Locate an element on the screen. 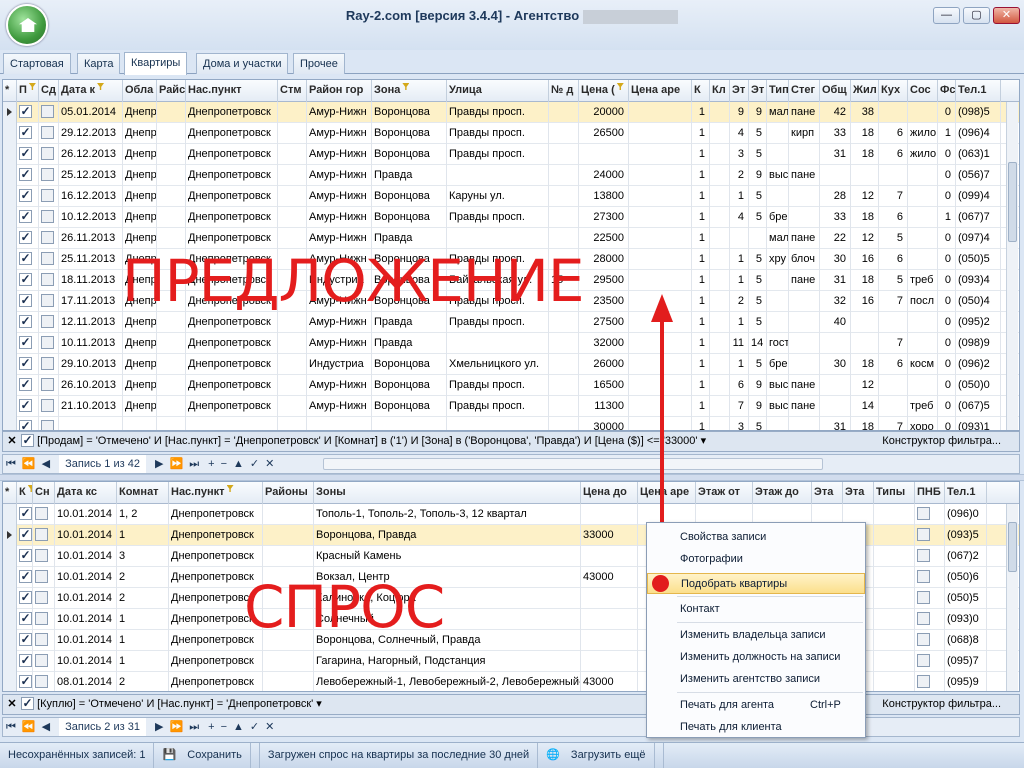 The height and width of the screenshot is (768, 1024). prev-page-icon: ⏪ is located at coordinates (29, 727).